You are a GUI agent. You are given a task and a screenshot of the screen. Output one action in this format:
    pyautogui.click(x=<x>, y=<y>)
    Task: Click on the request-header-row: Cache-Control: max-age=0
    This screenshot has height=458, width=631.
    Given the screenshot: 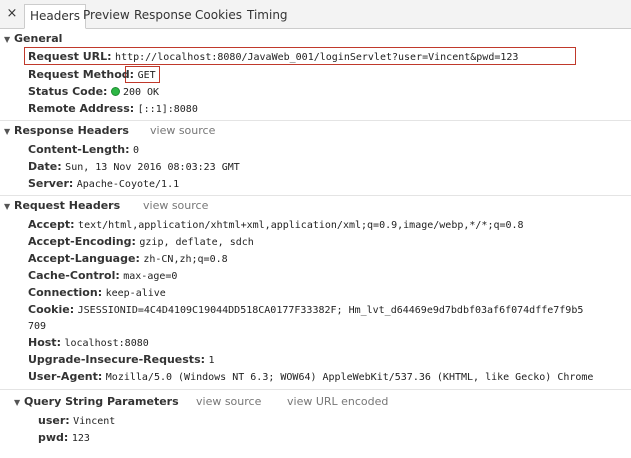 What is the action you would take?
    pyautogui.click(x=102, y=275)
    